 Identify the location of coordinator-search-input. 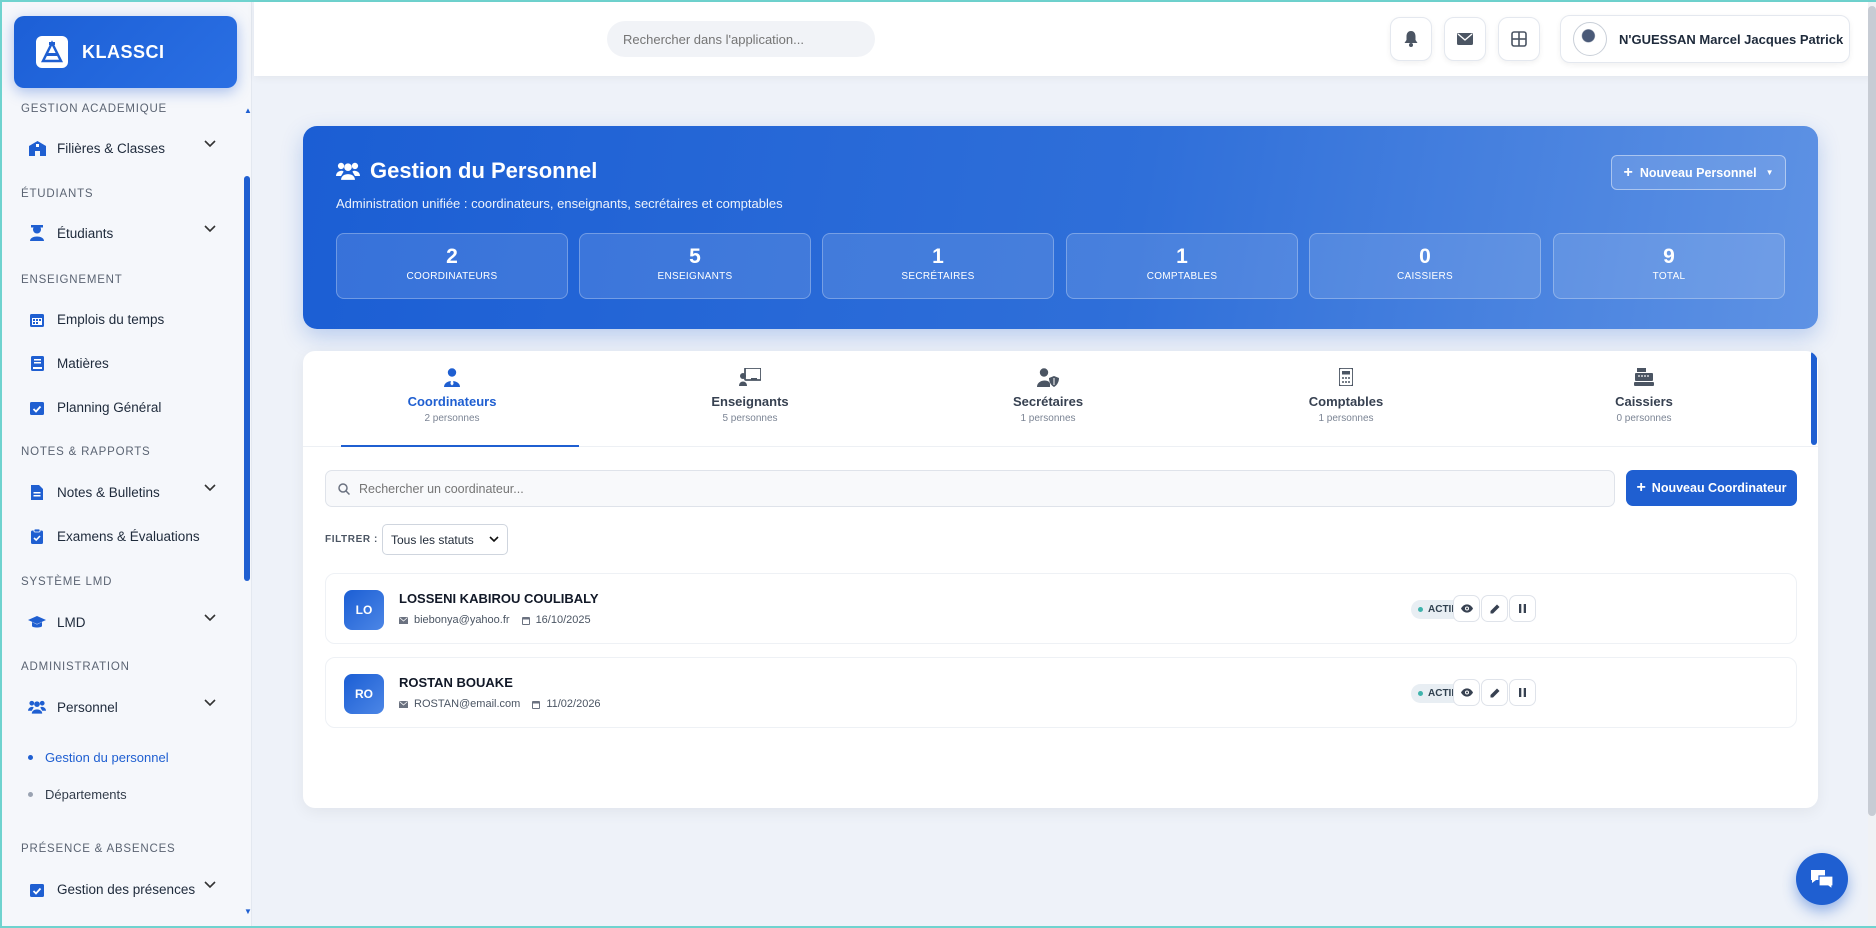
(986, 488).